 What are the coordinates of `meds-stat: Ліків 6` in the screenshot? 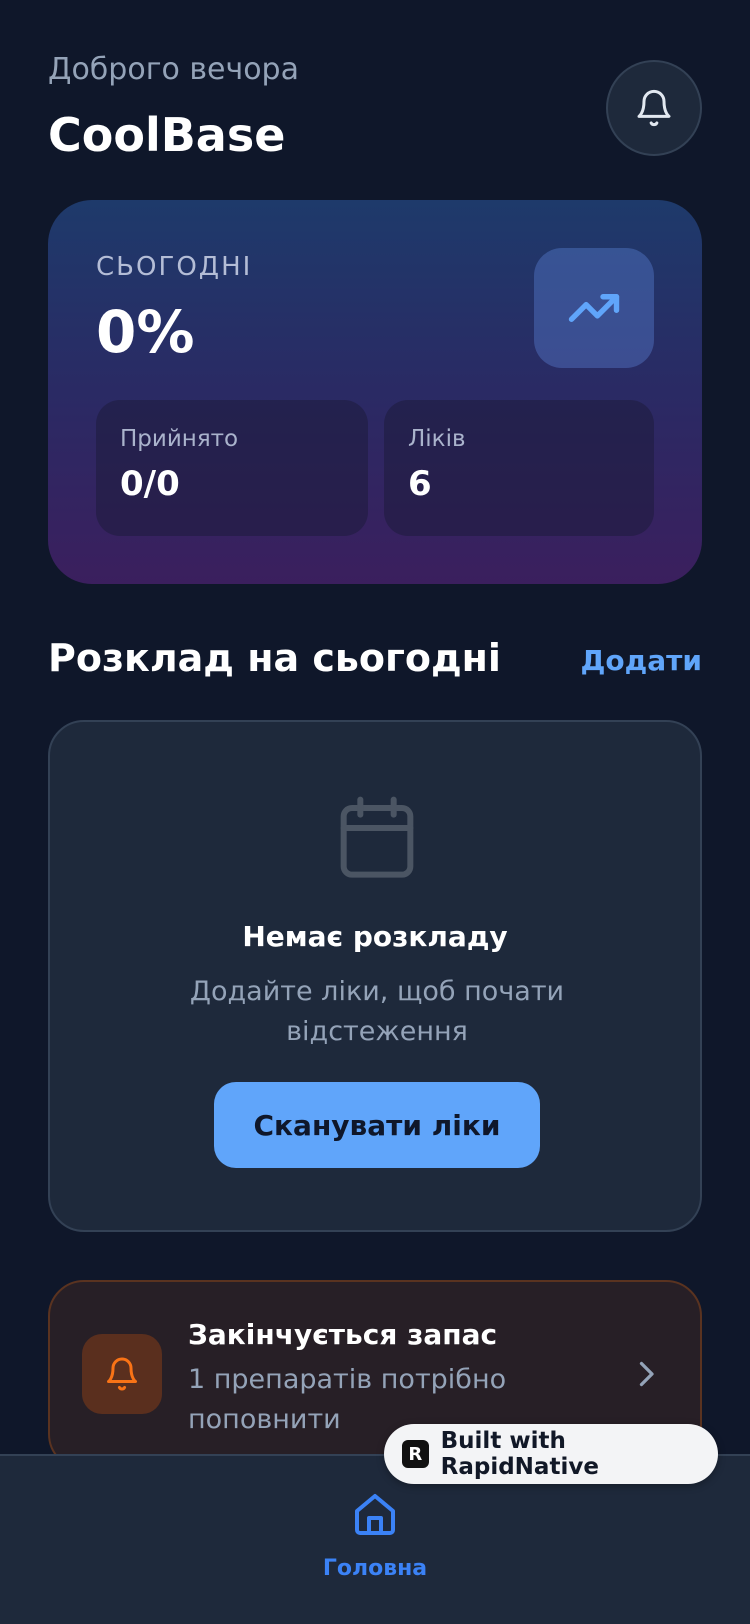 It's located at (519, 468).